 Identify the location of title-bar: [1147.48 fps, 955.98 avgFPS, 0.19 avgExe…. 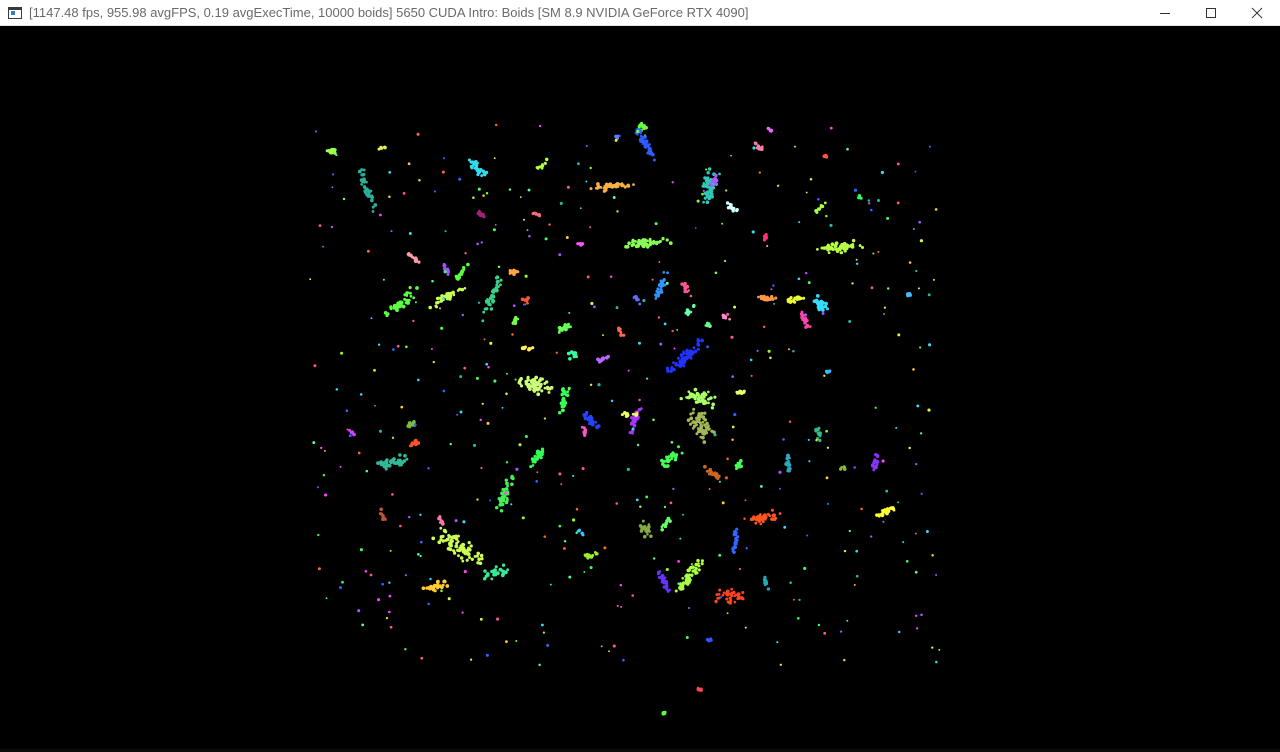
(640, 13).